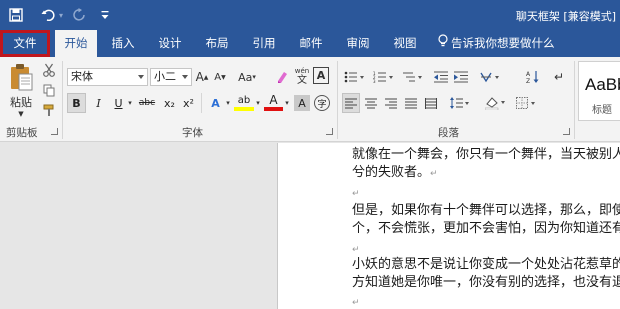  What do you see at coordinates (486, 229) in the screenshot?
I see `doc-line-4: 个，不会慌张，更加不会害怕，因为你知道还有其他人可以选择。` at bounding box center [486, 229].